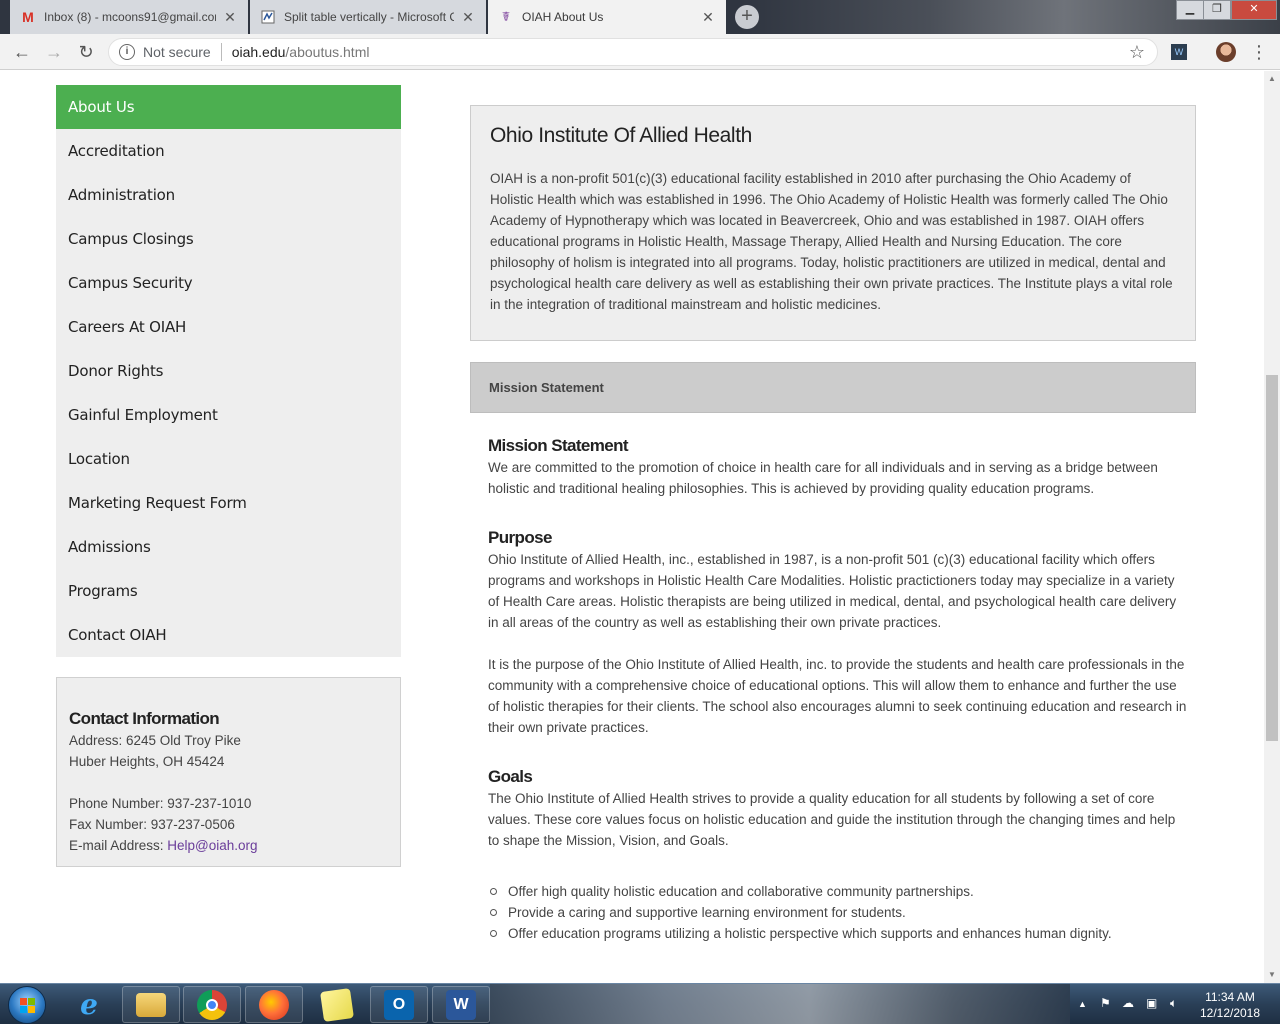 The image size is (1280, 1024). I want to click on word-icon: W, so click(461, 1004).